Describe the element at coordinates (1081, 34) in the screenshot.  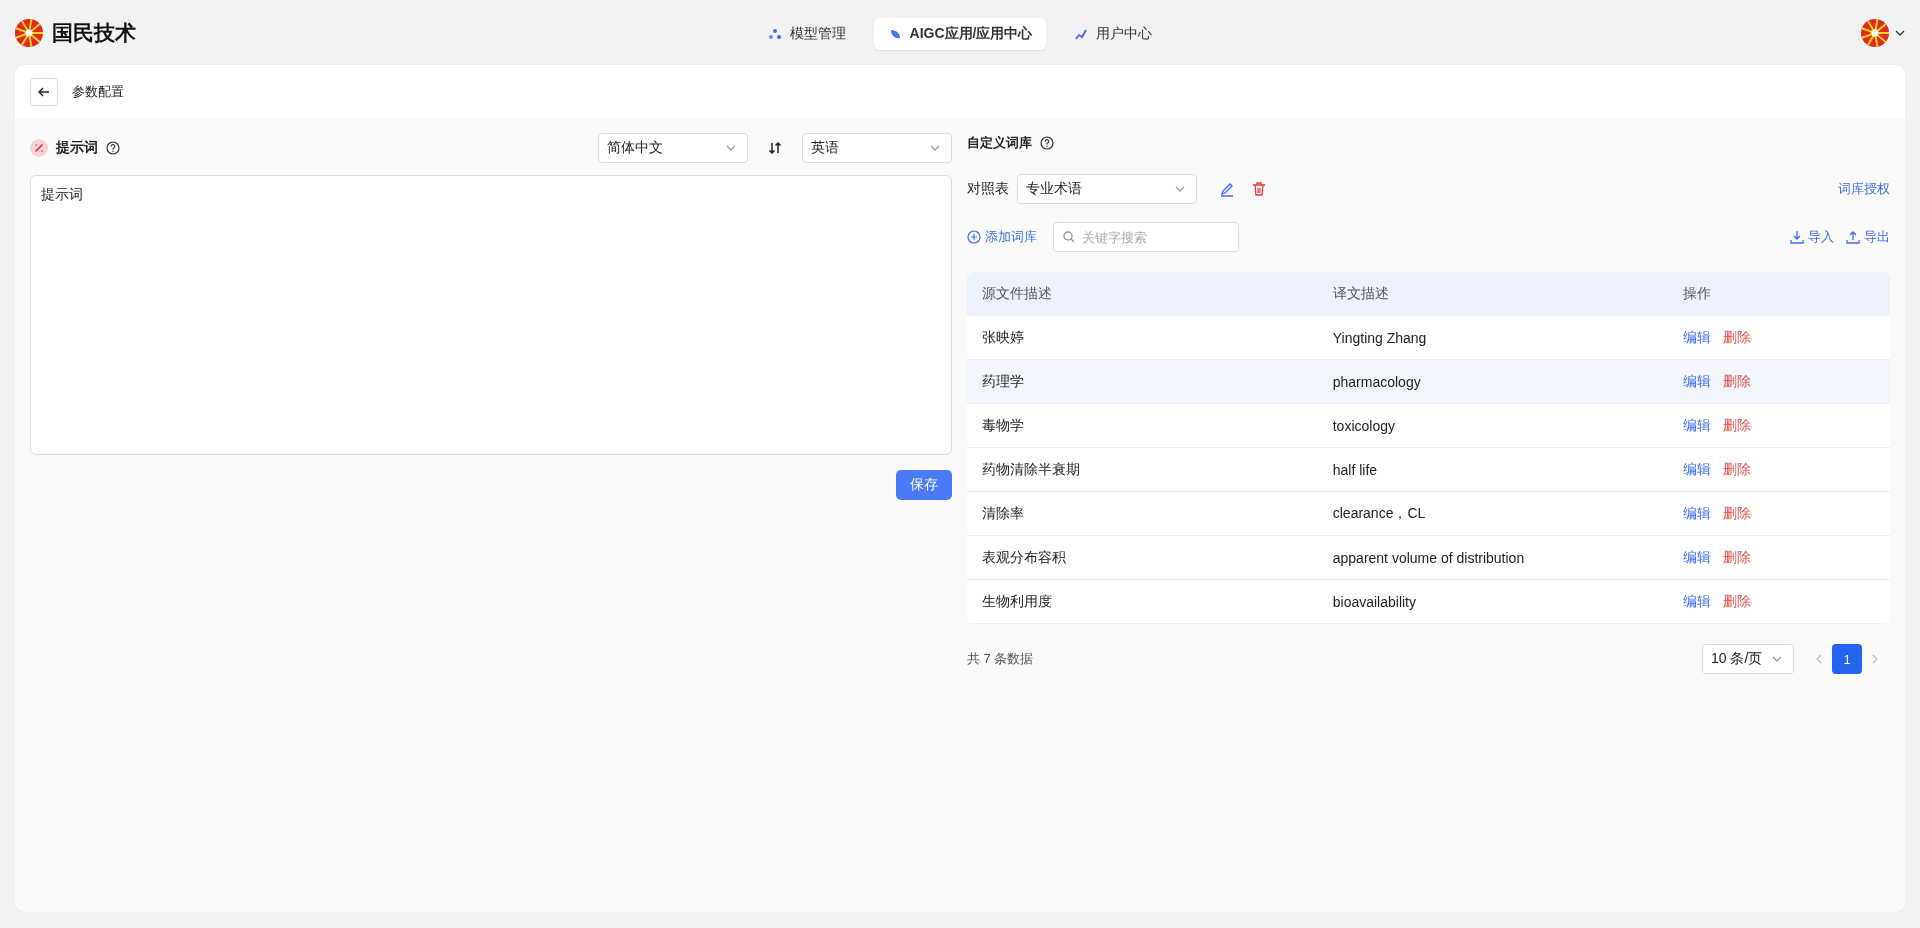
I see `chart-icon` at that location.